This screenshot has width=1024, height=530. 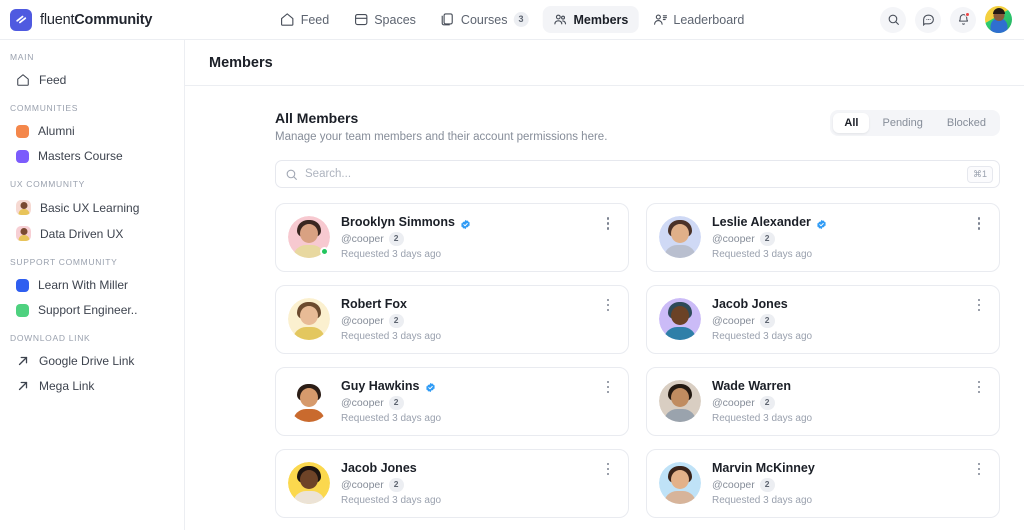 I want to click on sidebar-label-masters-course: Masters Course, so click(x=80, y=156).